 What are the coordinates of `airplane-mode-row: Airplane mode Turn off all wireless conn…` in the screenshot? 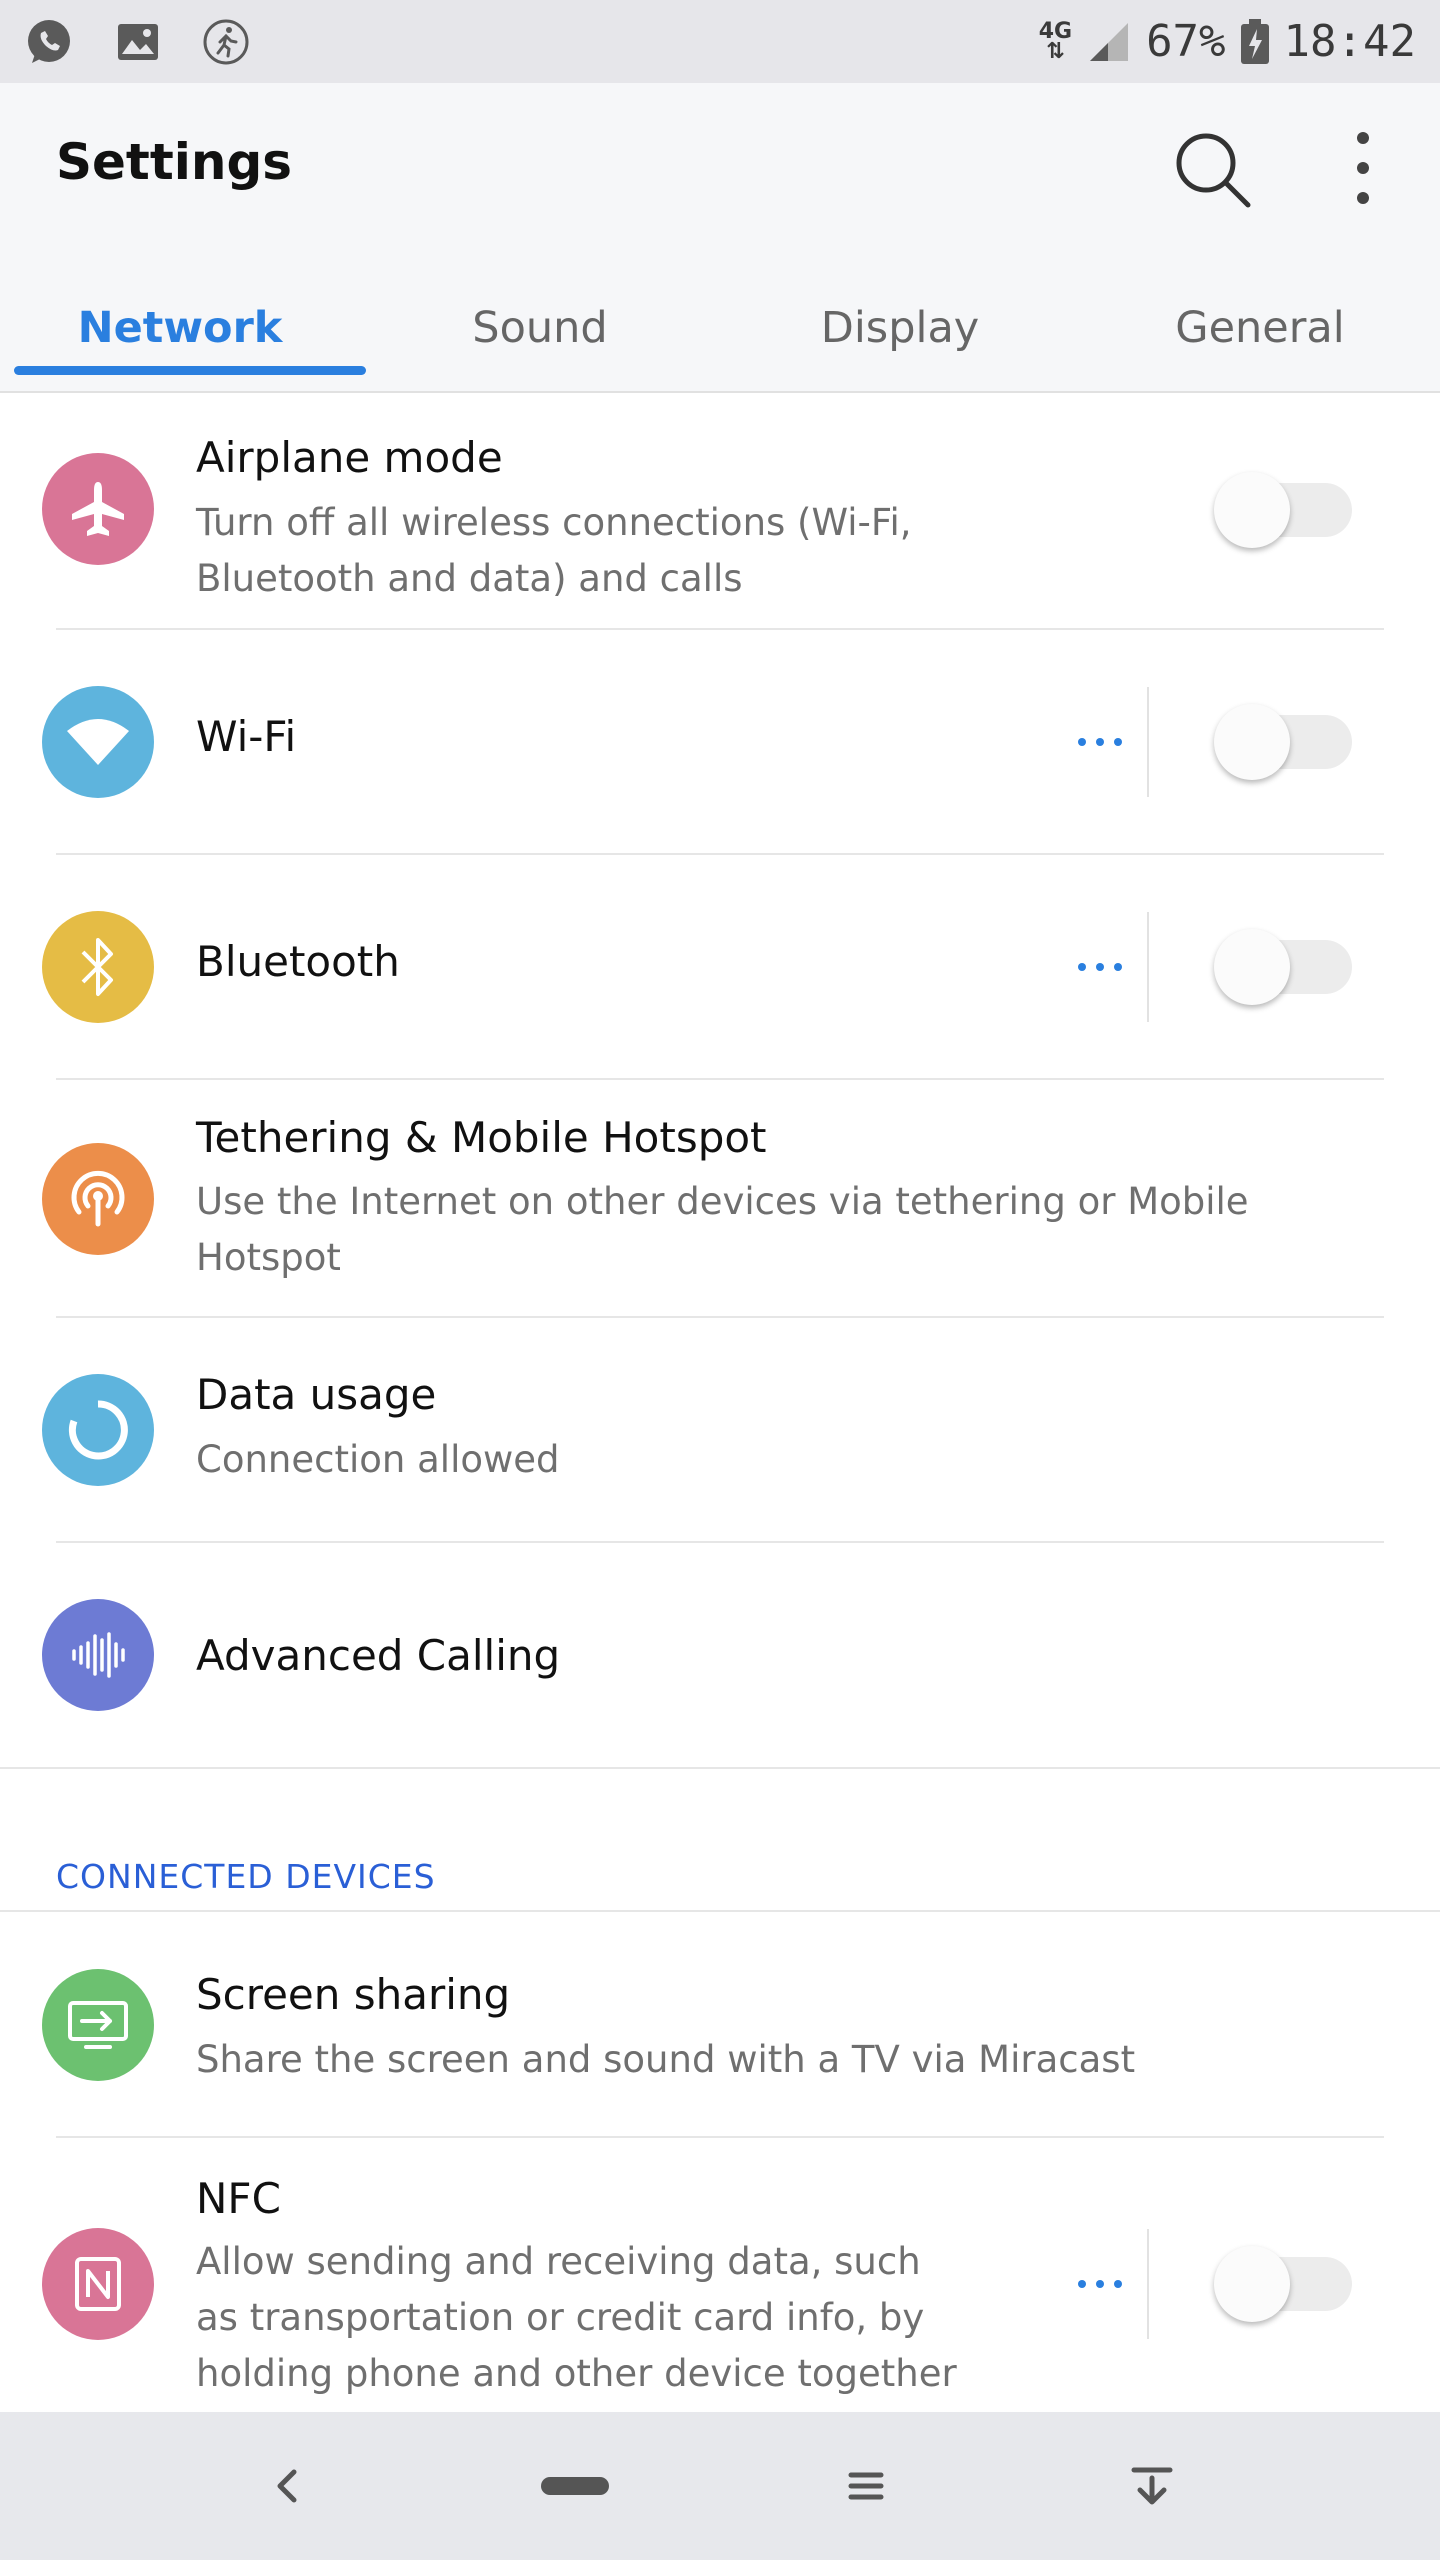 It's located at (720, 511).